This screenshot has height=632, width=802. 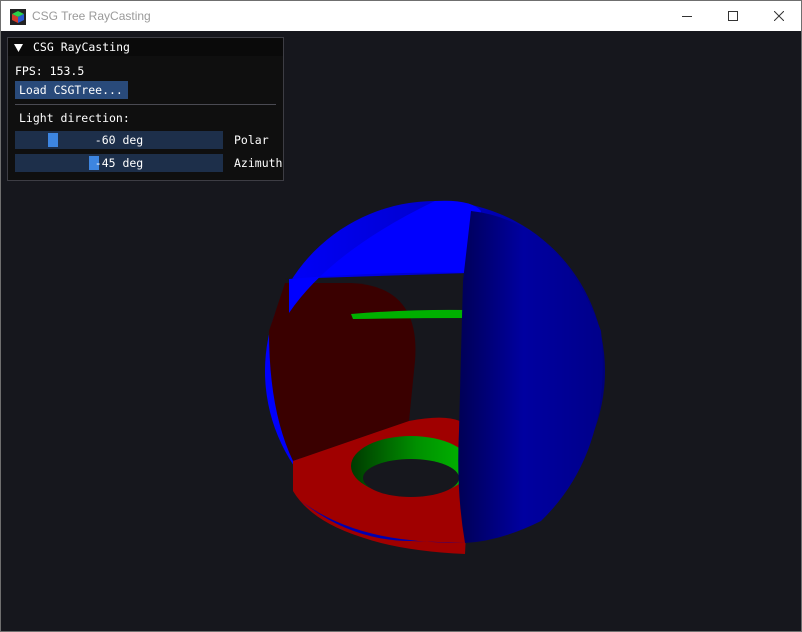 I want to click on blue-right-hemisphere, so click(x=530, y=377).